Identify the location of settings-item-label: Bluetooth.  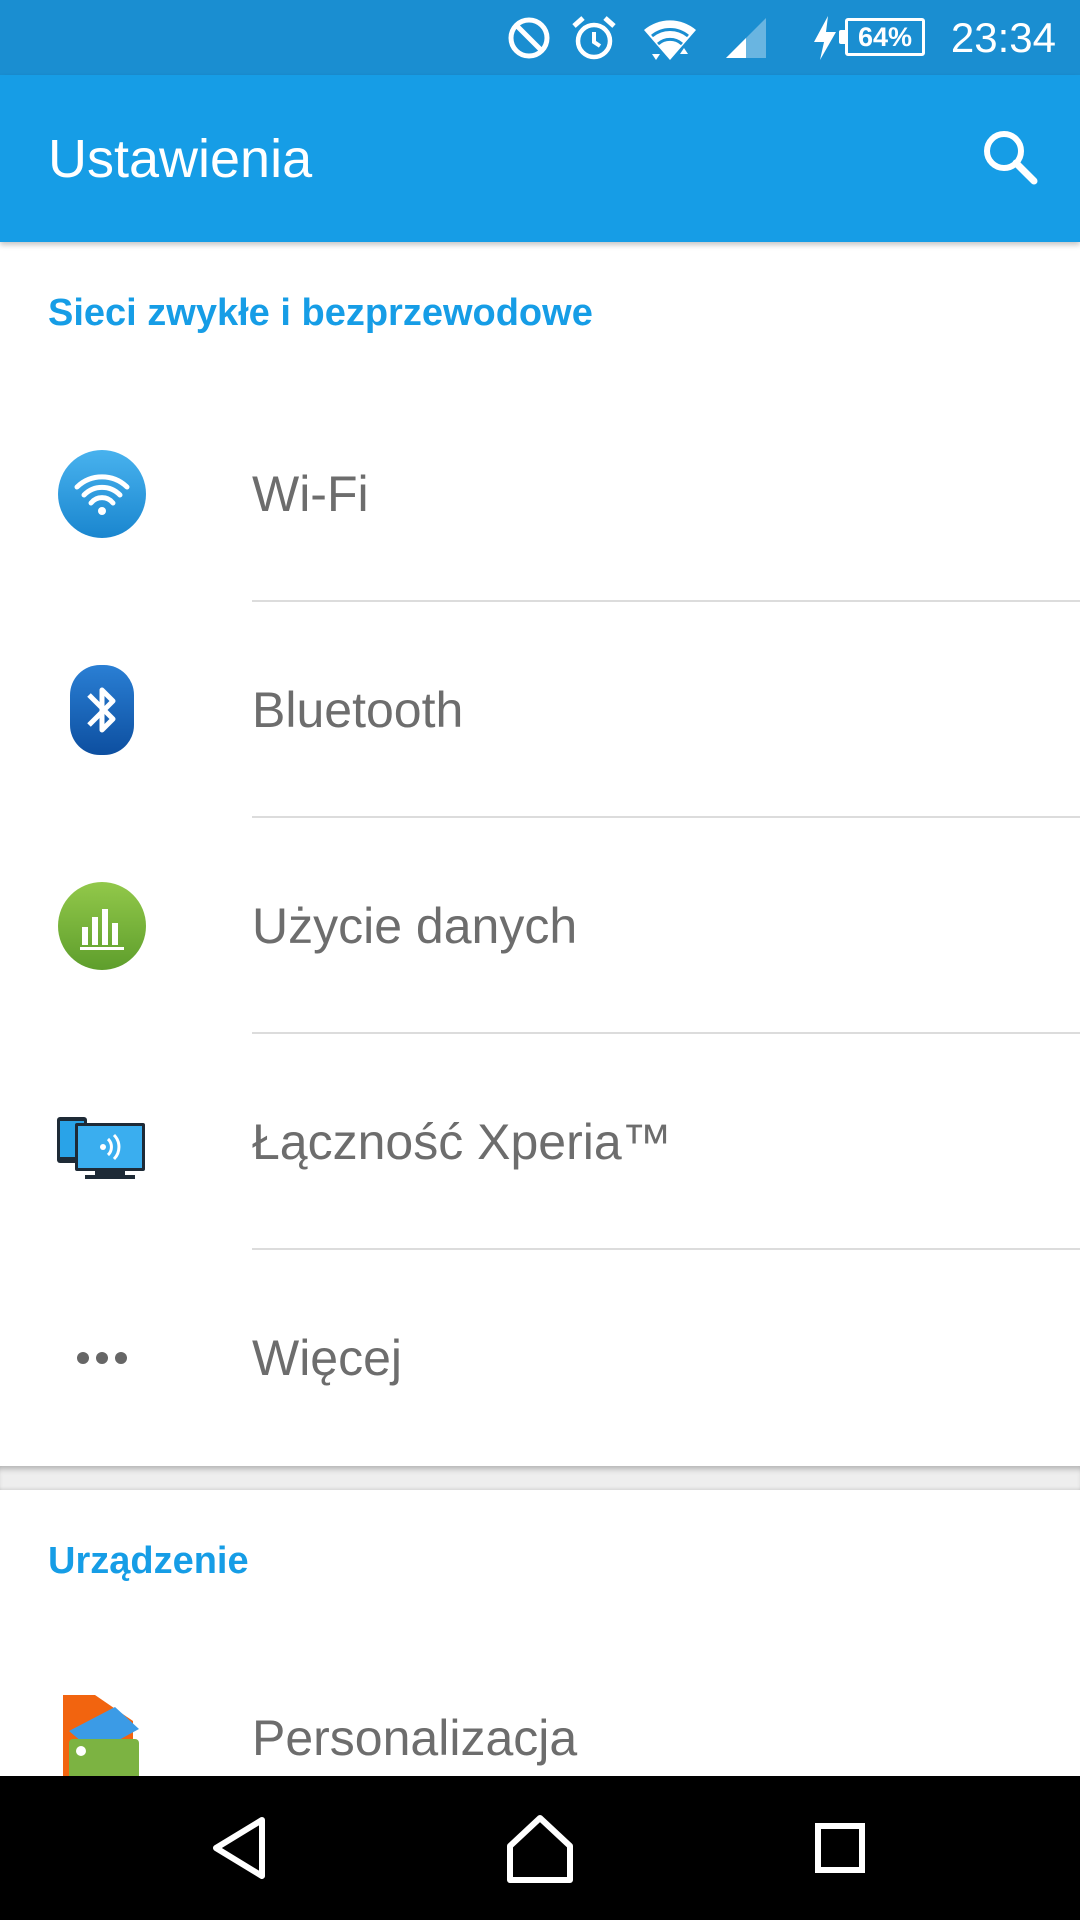
(358, 710).